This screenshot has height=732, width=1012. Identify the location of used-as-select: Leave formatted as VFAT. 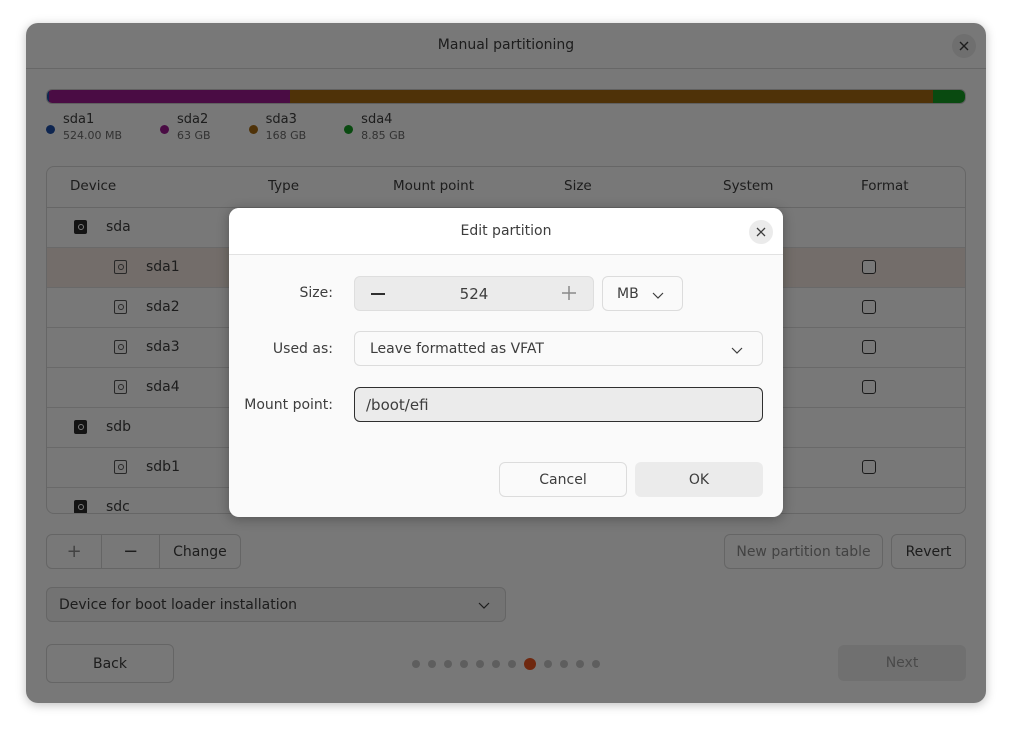
(558, 348).